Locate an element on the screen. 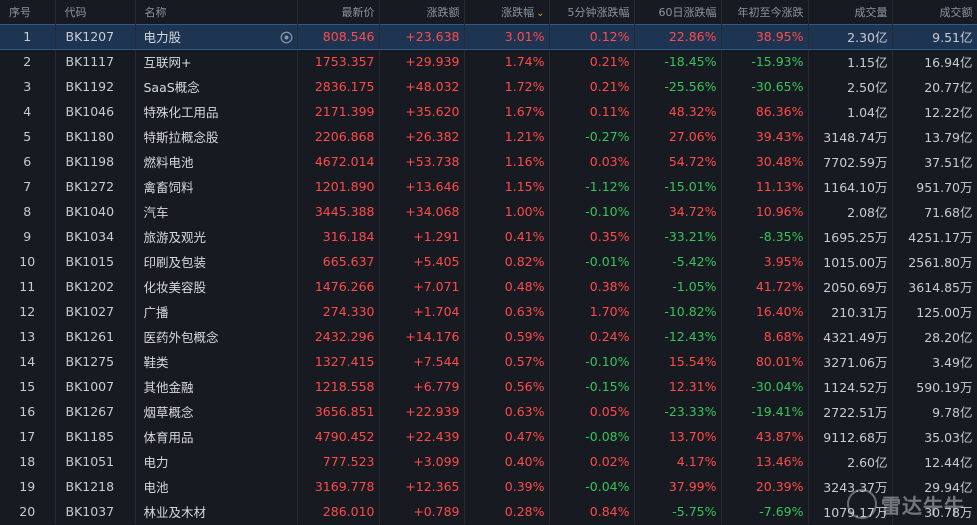  cell-price: 3445.388 is located at coordinates (338, 211).